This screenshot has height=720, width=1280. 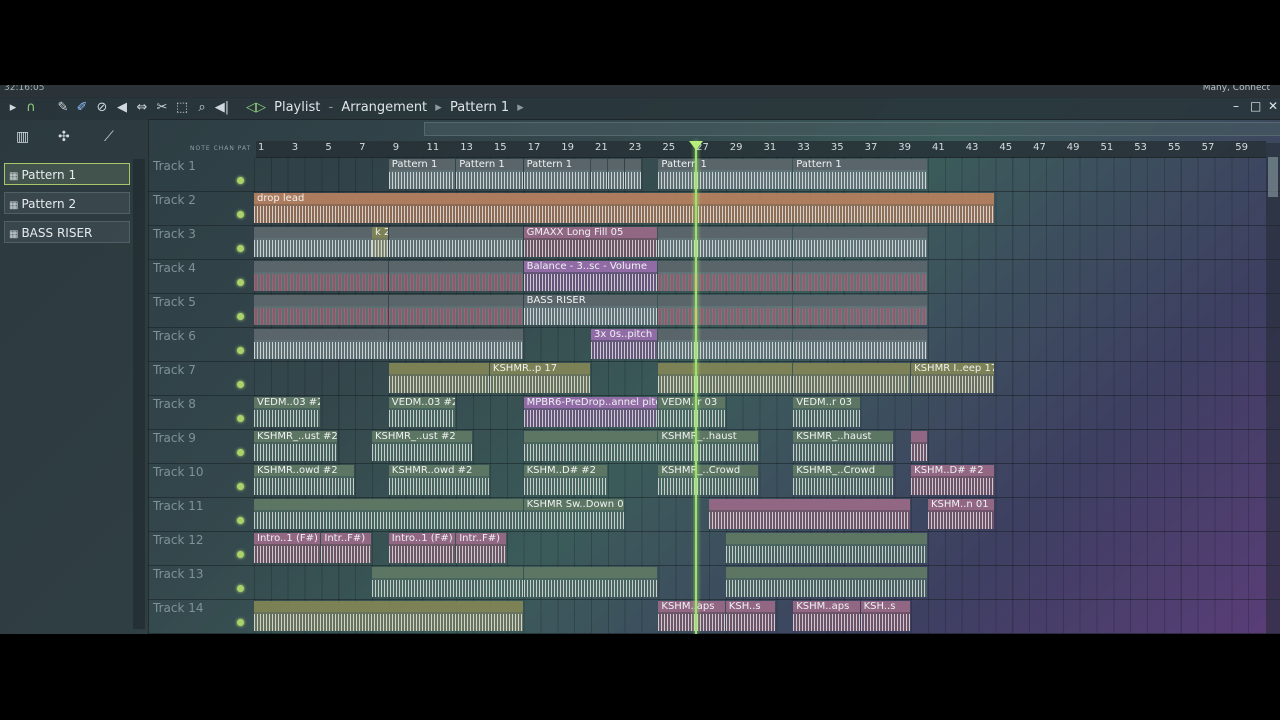 What do you see at coordinates (67, 232) in the screenshot?
I see `pattern-item-bass-riser: ▦ BASS RISER` at bounding box center [67, 232].